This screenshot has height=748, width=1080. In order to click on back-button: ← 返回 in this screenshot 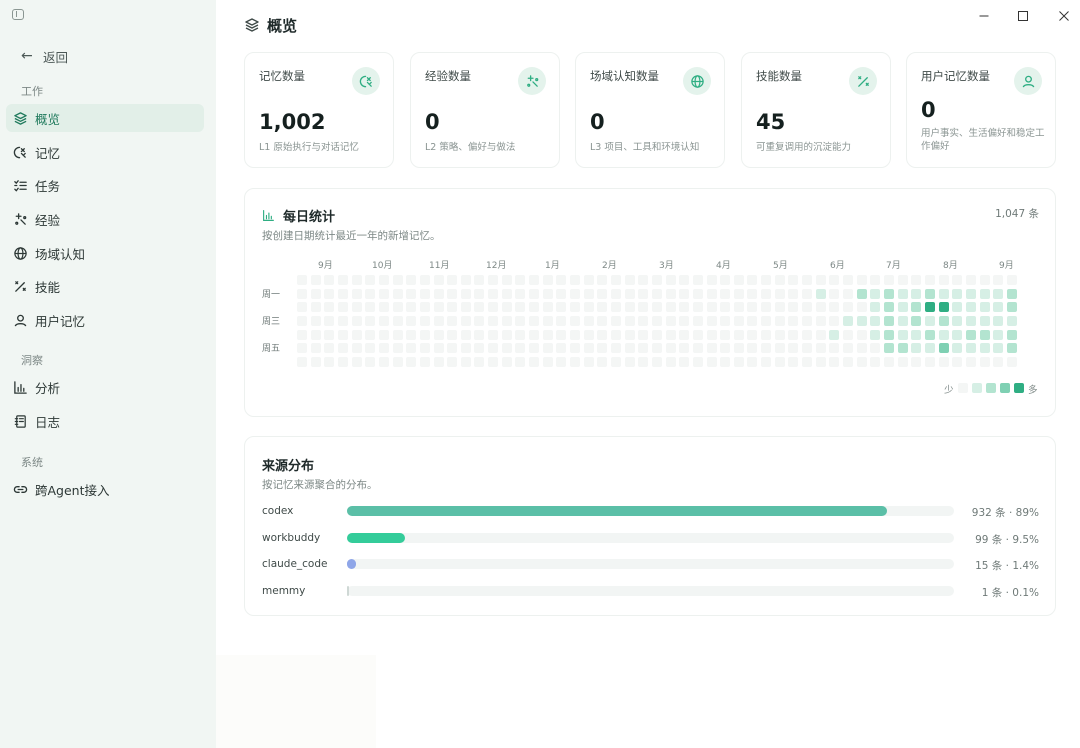, I will do `click(44, 56)`.